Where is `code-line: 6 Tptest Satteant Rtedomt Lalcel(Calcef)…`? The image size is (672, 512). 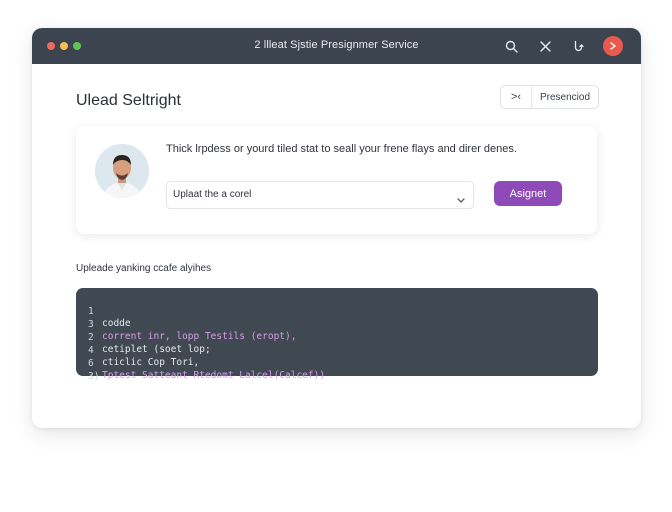 code-line: 6 Tptest Satteant Rtedomt Lalcel(Calcef)… is located at coordinates (200, 363).